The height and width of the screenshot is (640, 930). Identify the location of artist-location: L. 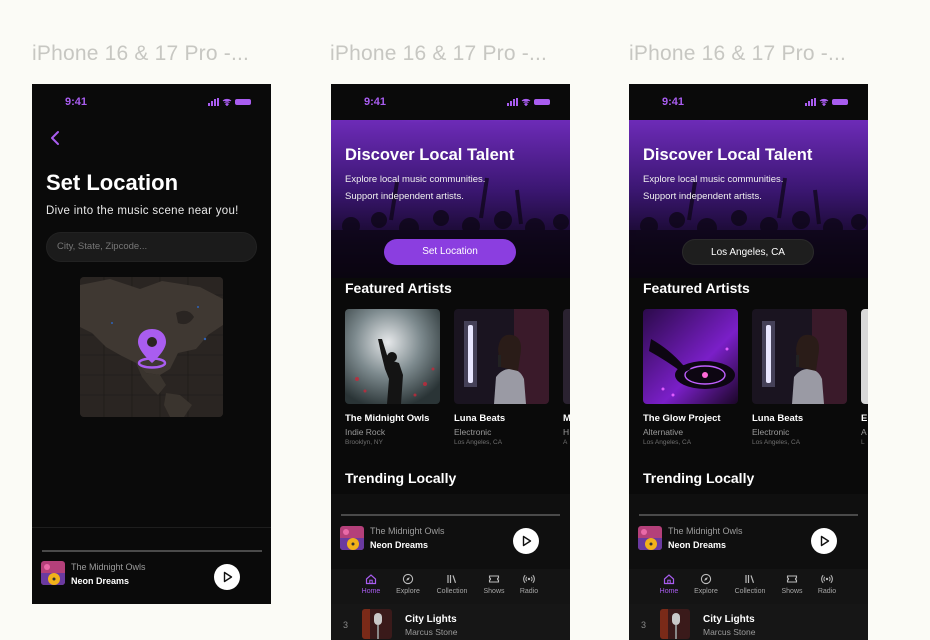
(863, 442).